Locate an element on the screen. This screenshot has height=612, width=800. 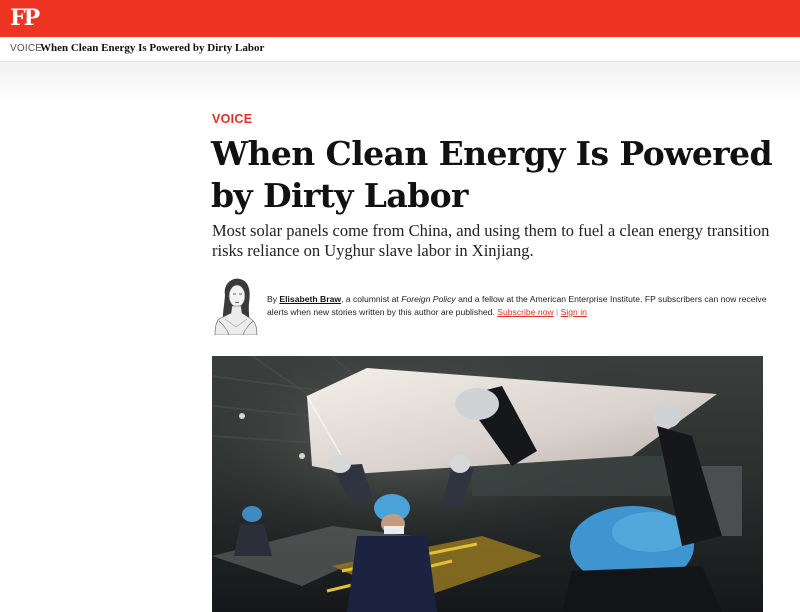
signin-link: Sign in is located at coordinates (574, 312).